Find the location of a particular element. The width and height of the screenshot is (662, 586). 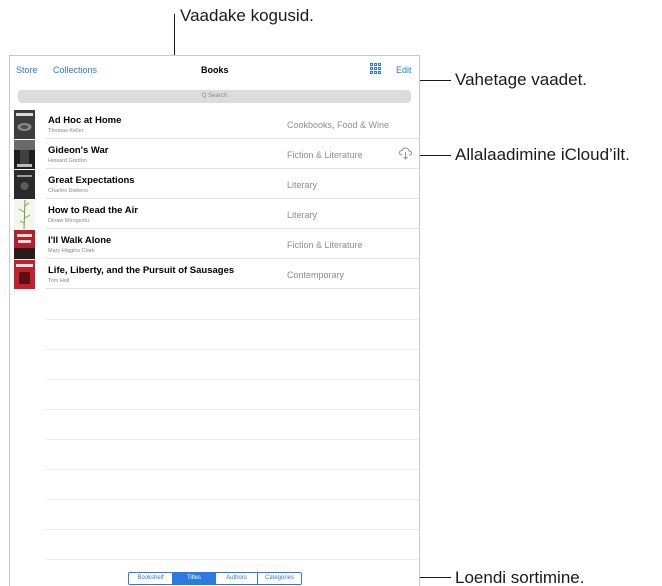

tab-titles: Titles is located at coordinates (194, 578).